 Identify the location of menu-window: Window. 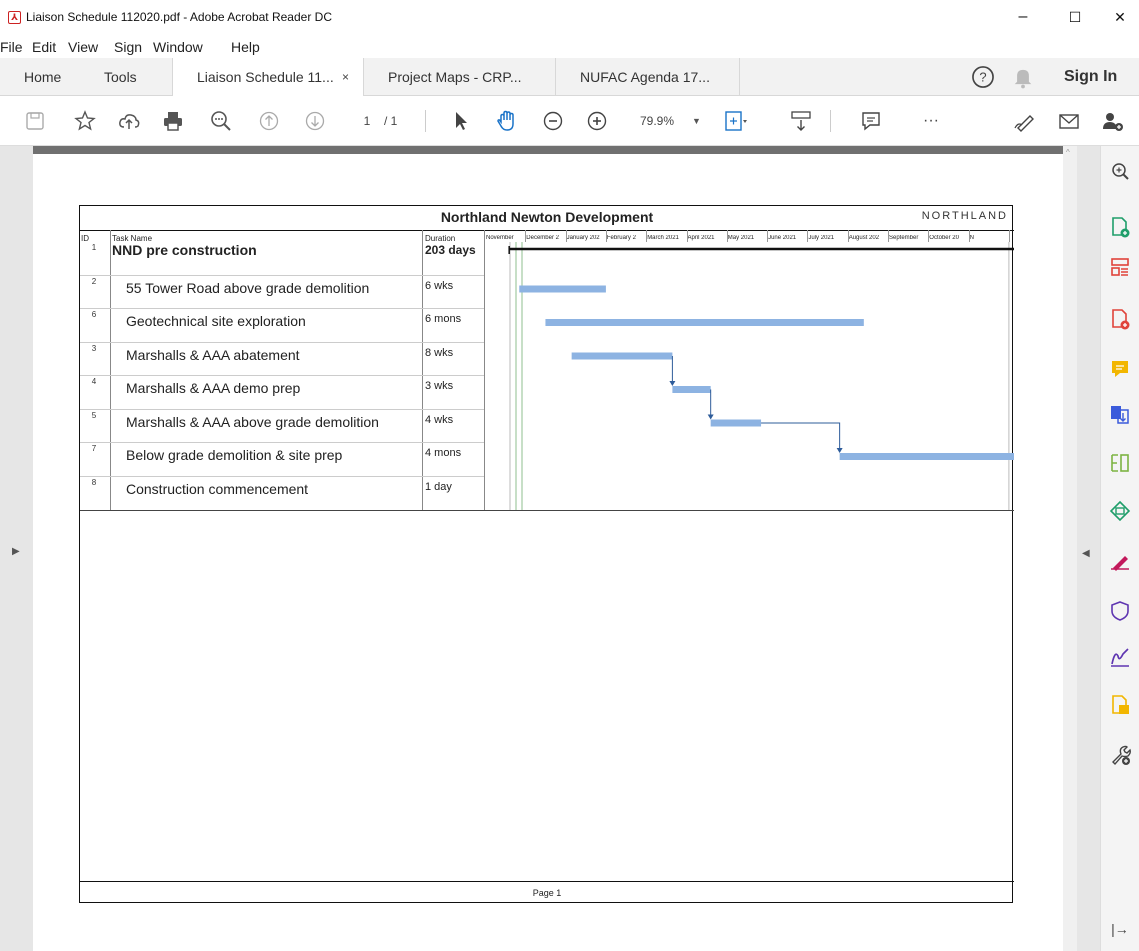
(178, 47).